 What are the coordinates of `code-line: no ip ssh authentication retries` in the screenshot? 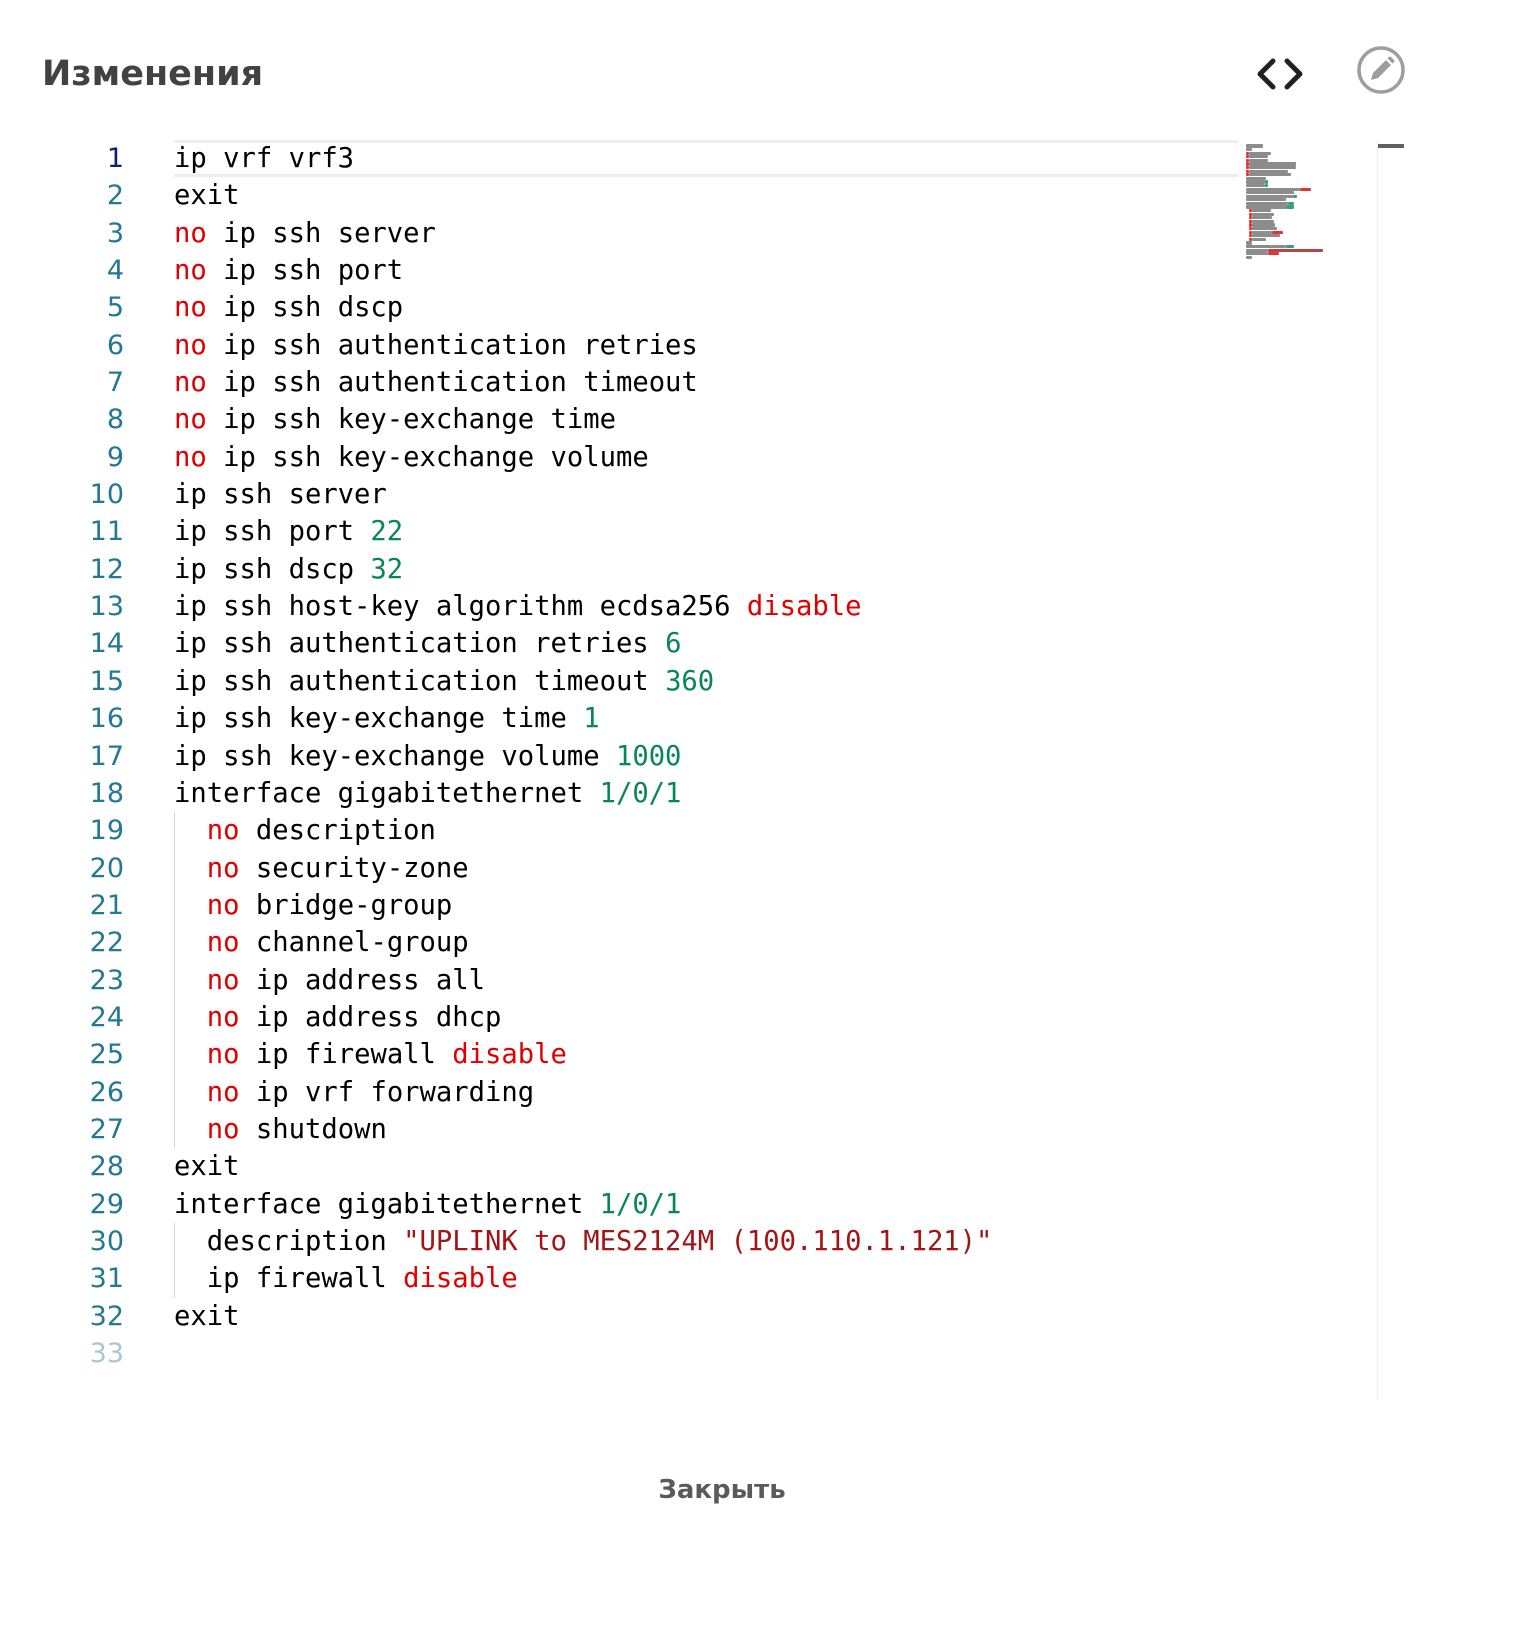 It's located at (706, 345).